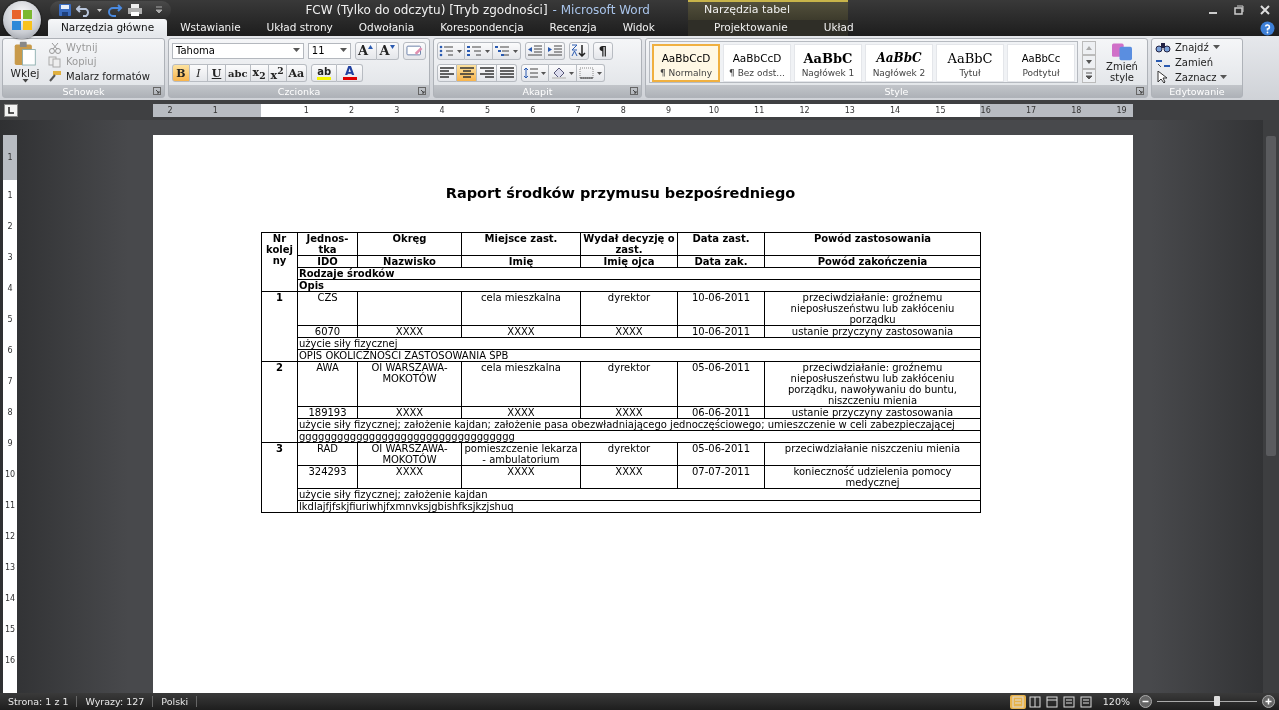  What do you see at coordinates (535, 50) in the screenshot?
I see `outdent-button` at bounding box center [535, 50].